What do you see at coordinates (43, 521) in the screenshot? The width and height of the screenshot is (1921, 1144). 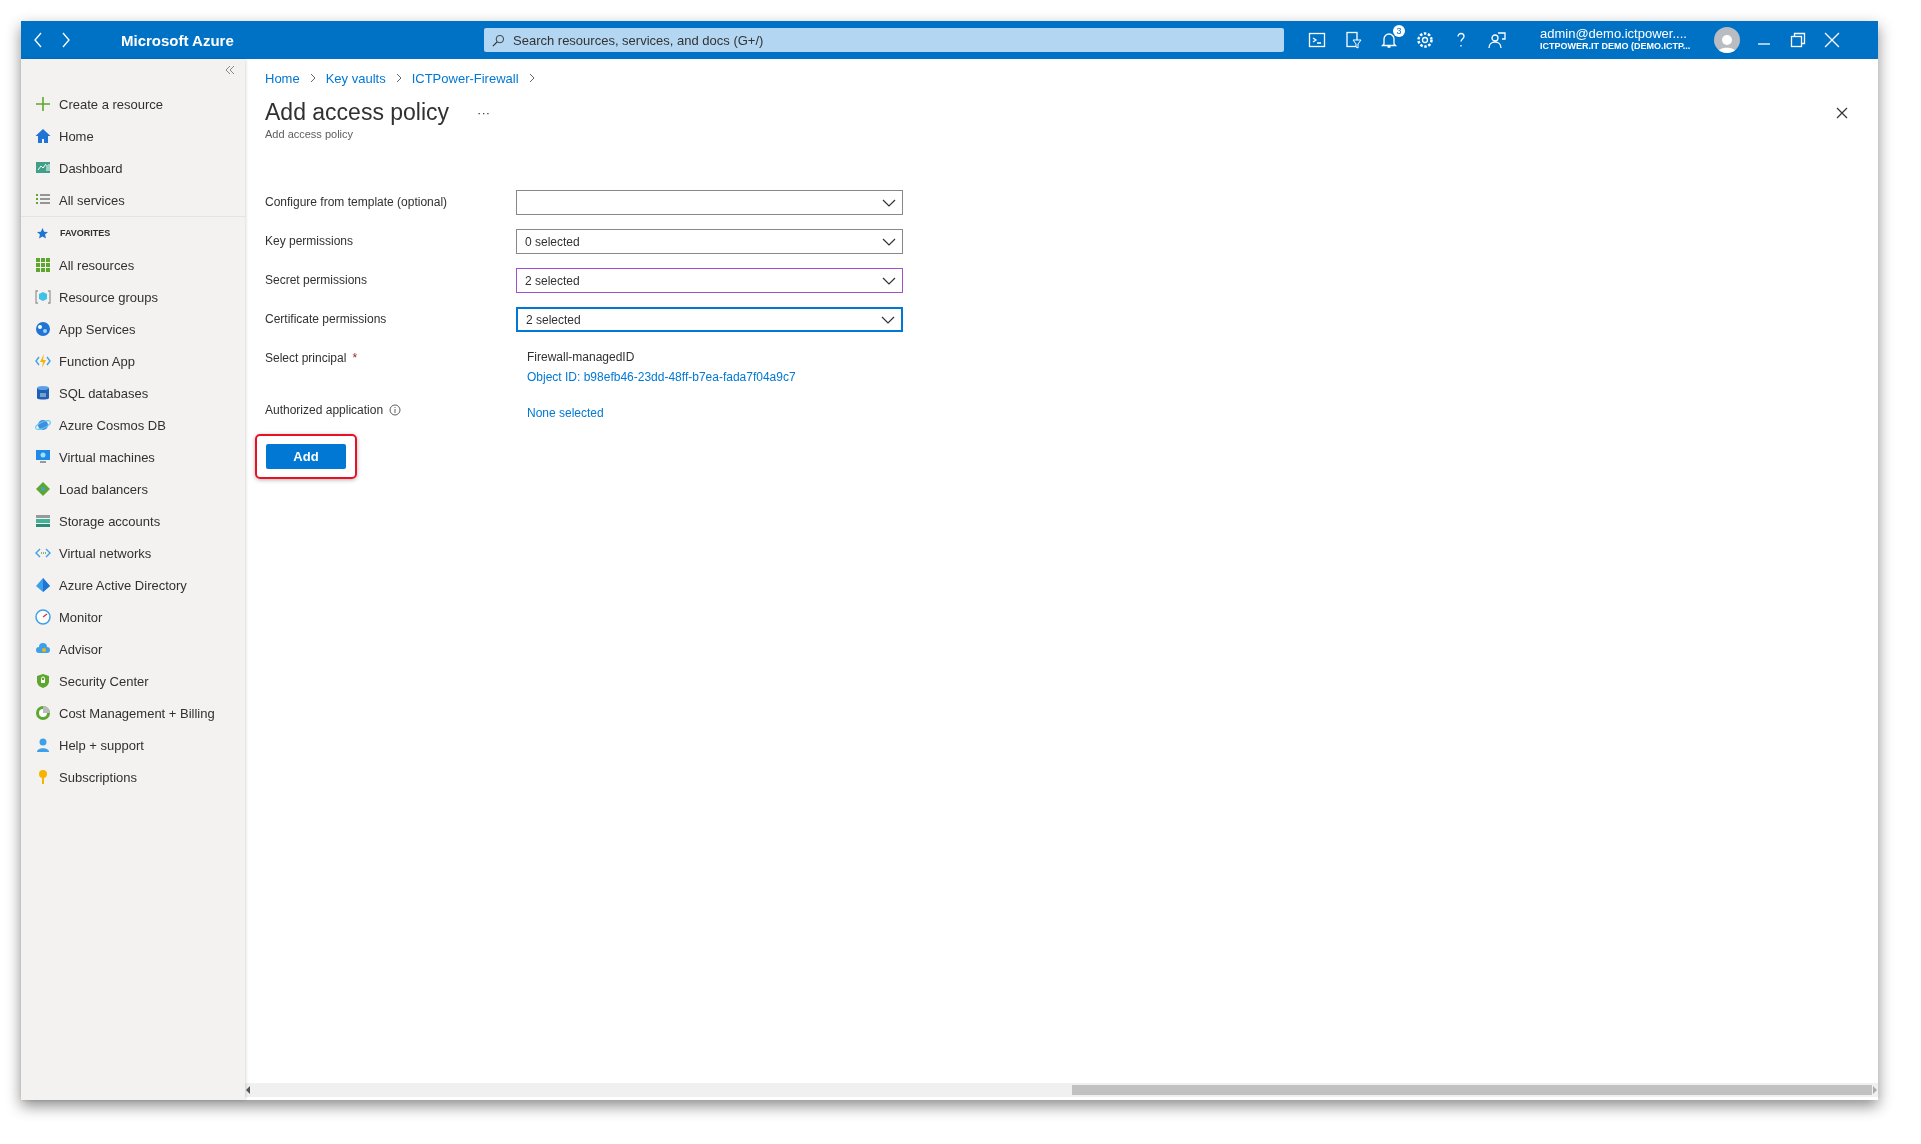 I see `storage-icon` at bounding box center [43, 521].